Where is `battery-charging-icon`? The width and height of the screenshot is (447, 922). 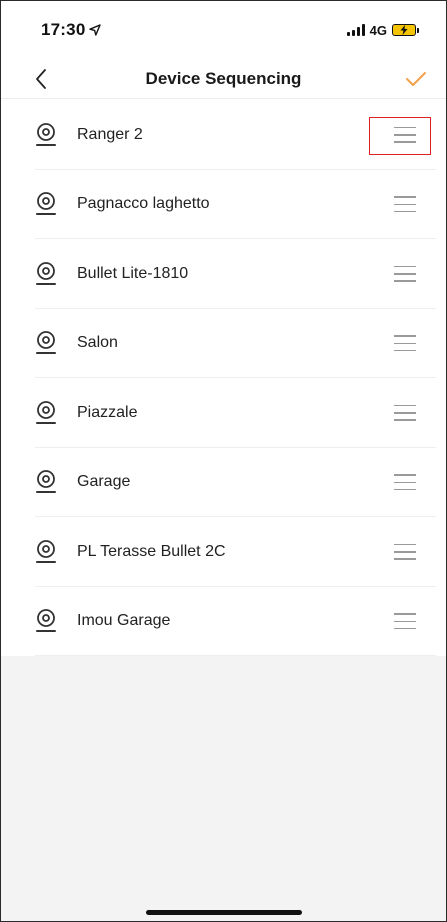
battery-charging-icon is located at coordinates (405, 30).